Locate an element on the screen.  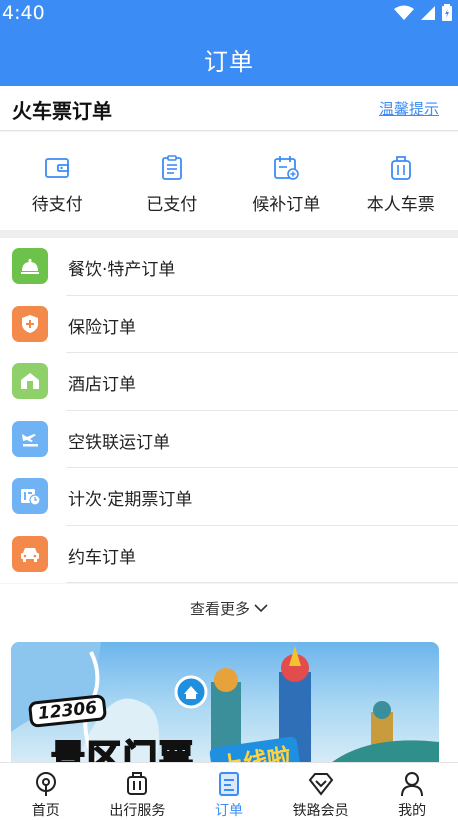
tips-link: 温馨提示 is located at coordinates (409, 108).